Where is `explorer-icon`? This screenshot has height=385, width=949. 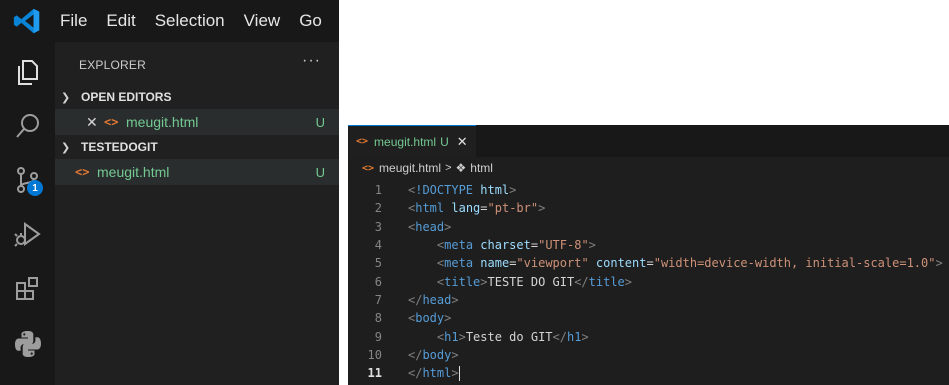 explorer-icon is located at coordinates (28, 72).